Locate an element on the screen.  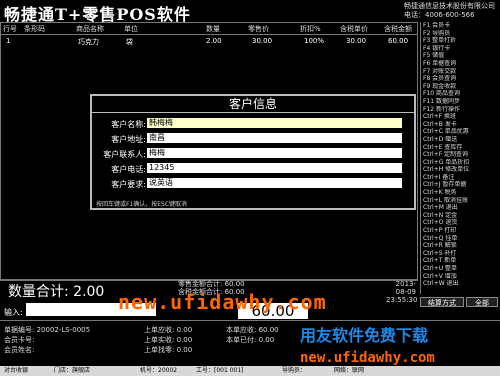
current-paid: 本单已付: 0.00 is located at coordinates (250, 340).